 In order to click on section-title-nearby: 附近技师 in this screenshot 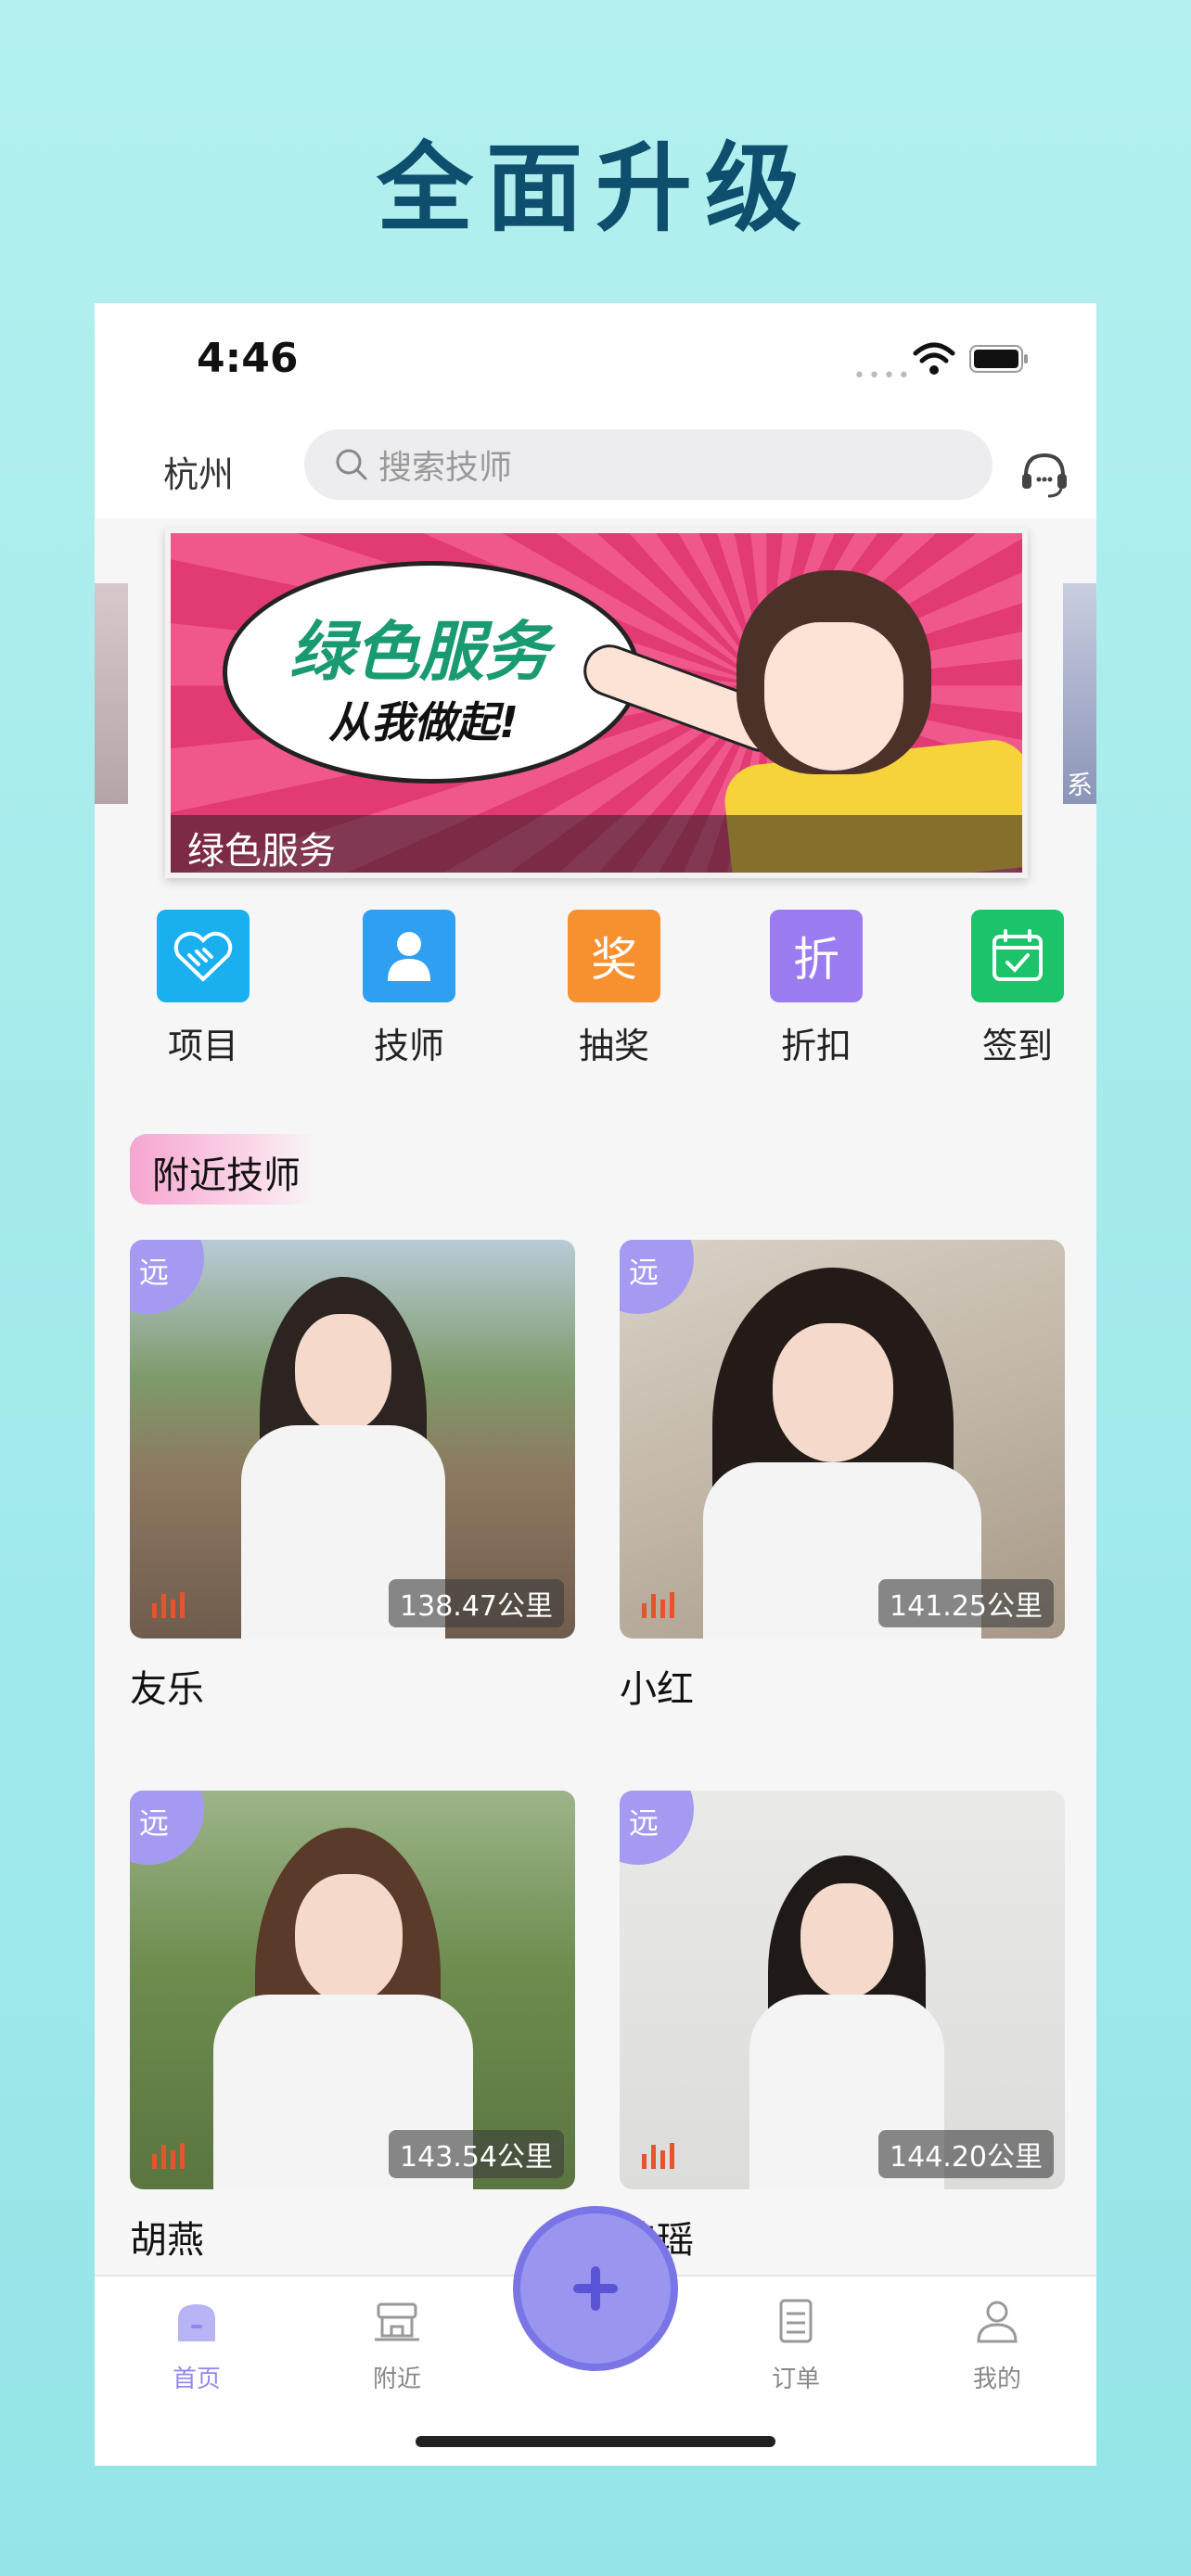, I will do `click(222, 1170)`.